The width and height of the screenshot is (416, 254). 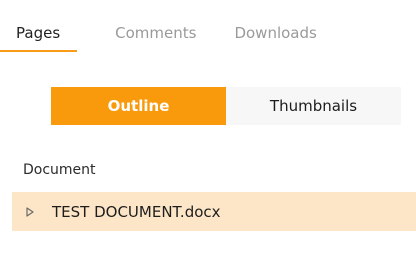 What do you see at coordinates (59, 170) in the screenshot?
I see `section-label-document: Document` at bounding box center [59, 170].